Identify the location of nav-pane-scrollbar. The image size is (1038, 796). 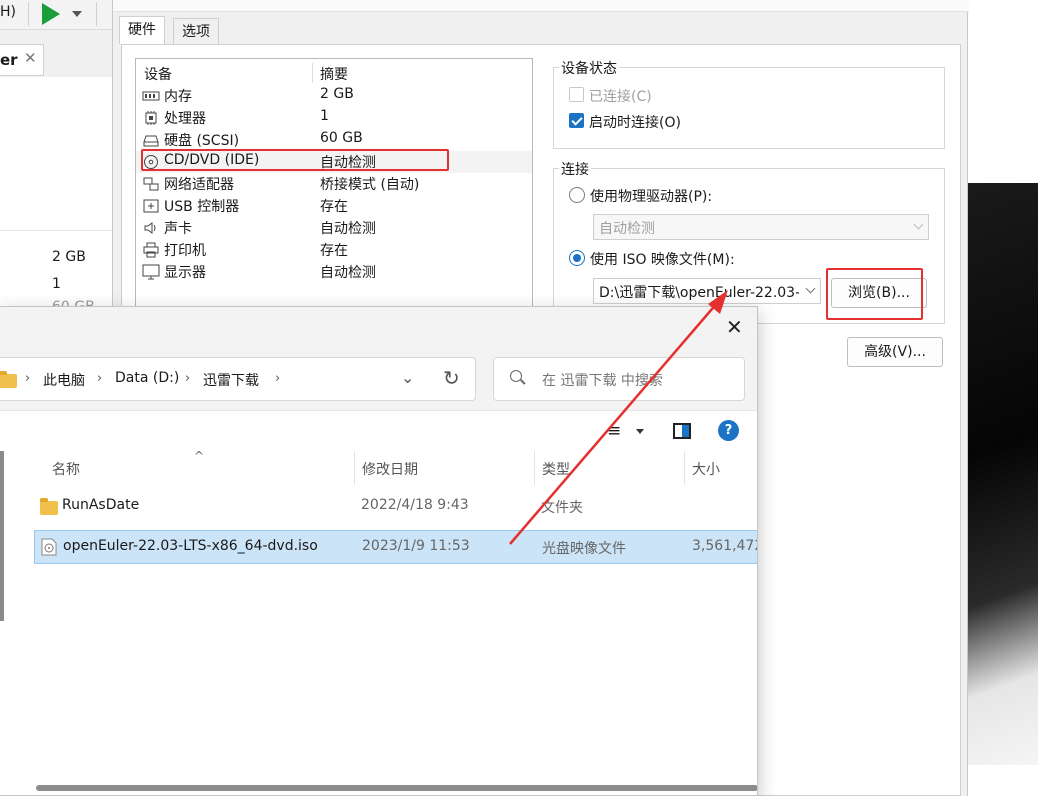
(2, 536).